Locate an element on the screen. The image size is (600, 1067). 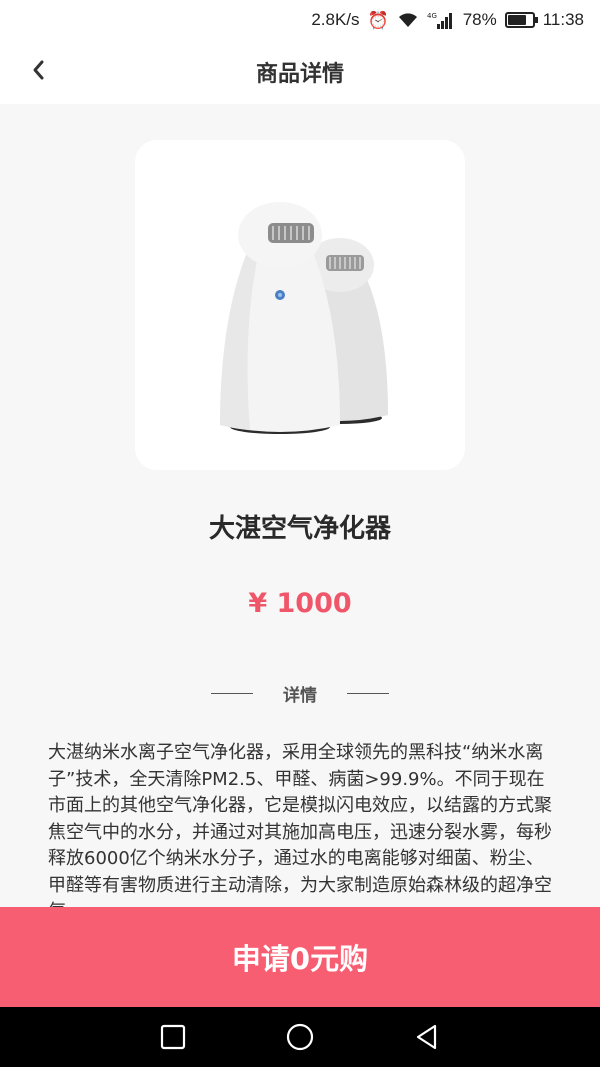
battery-icon is located at coordinates (521, 20).